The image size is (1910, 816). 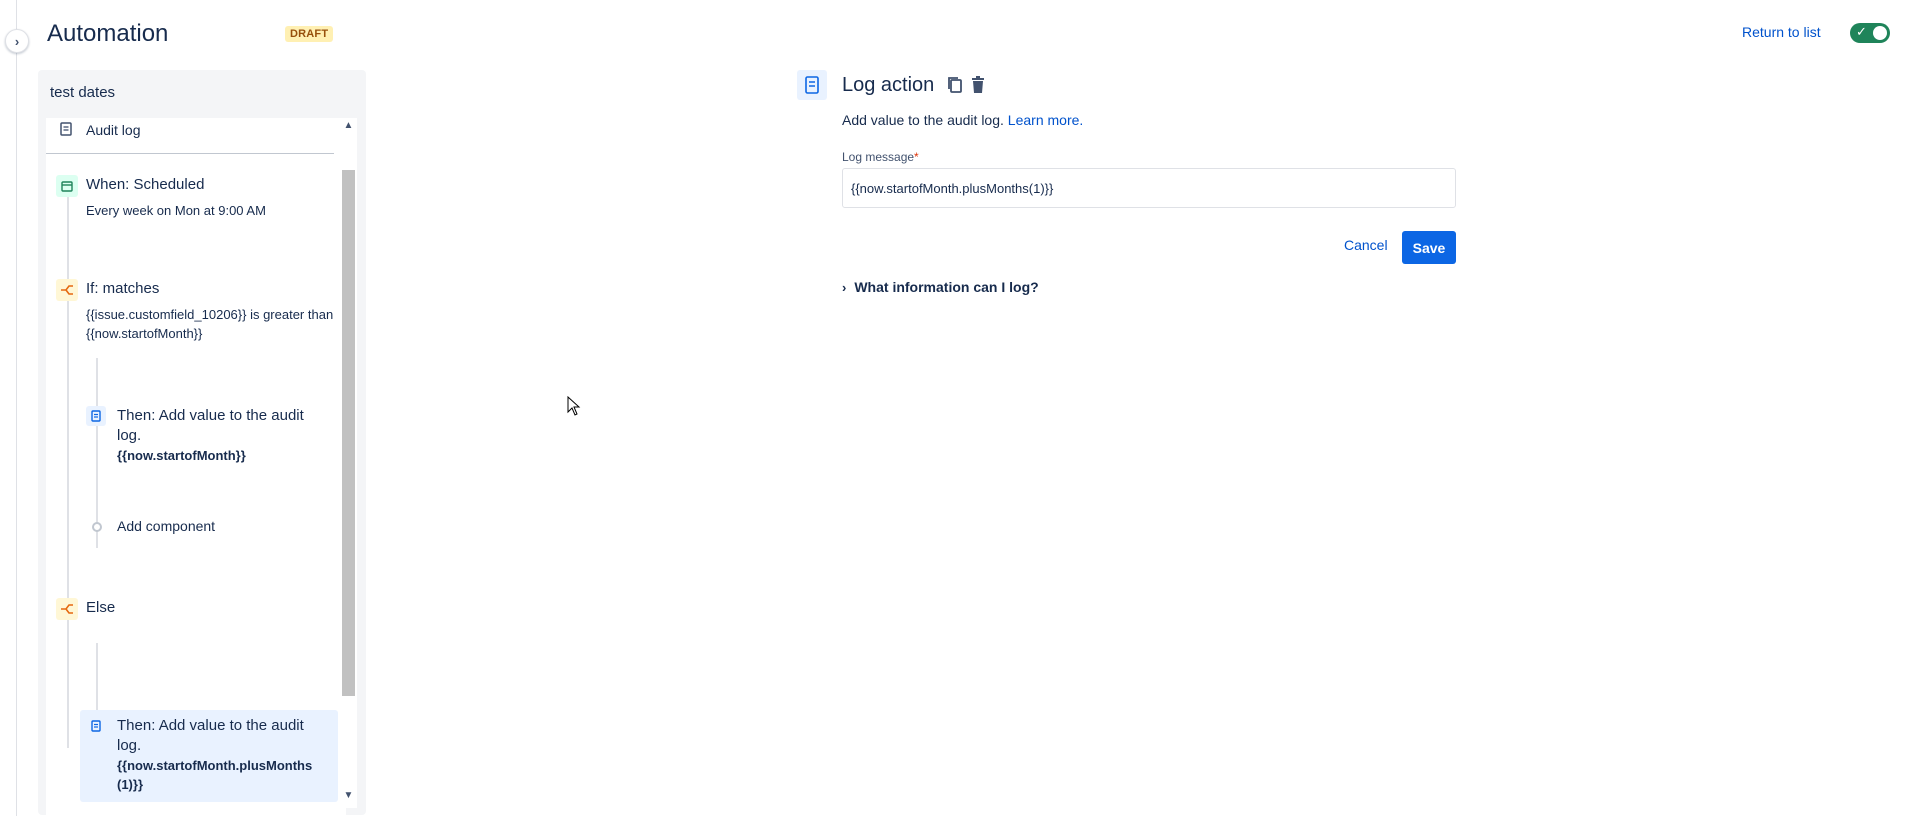 I want to click on mouse-cursor-icon, so click(x=574, y=406).